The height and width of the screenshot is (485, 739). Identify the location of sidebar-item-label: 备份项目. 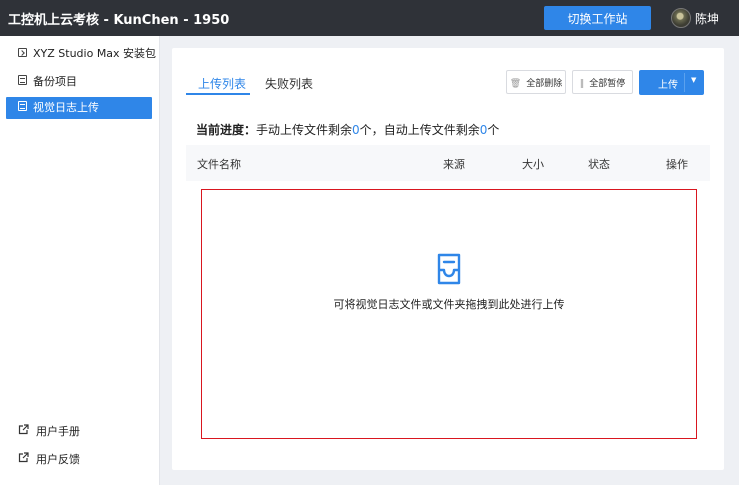
(55, 81).